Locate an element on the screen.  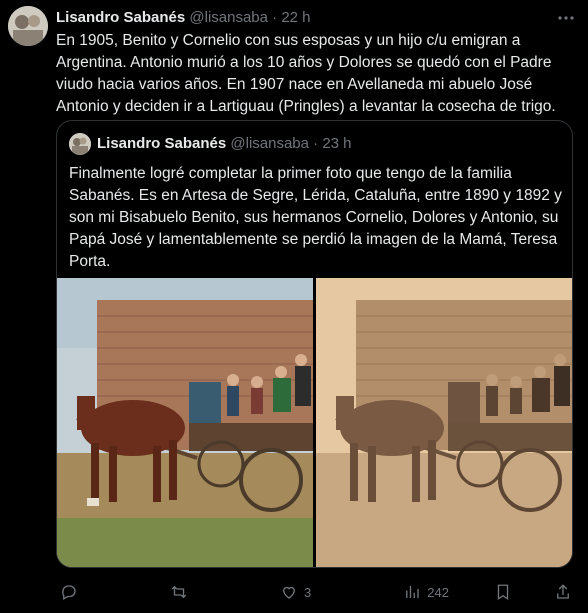
quoted-header: Lisandro Sabanés @lisansaba · 23 h is located at coordinates (328, 144).